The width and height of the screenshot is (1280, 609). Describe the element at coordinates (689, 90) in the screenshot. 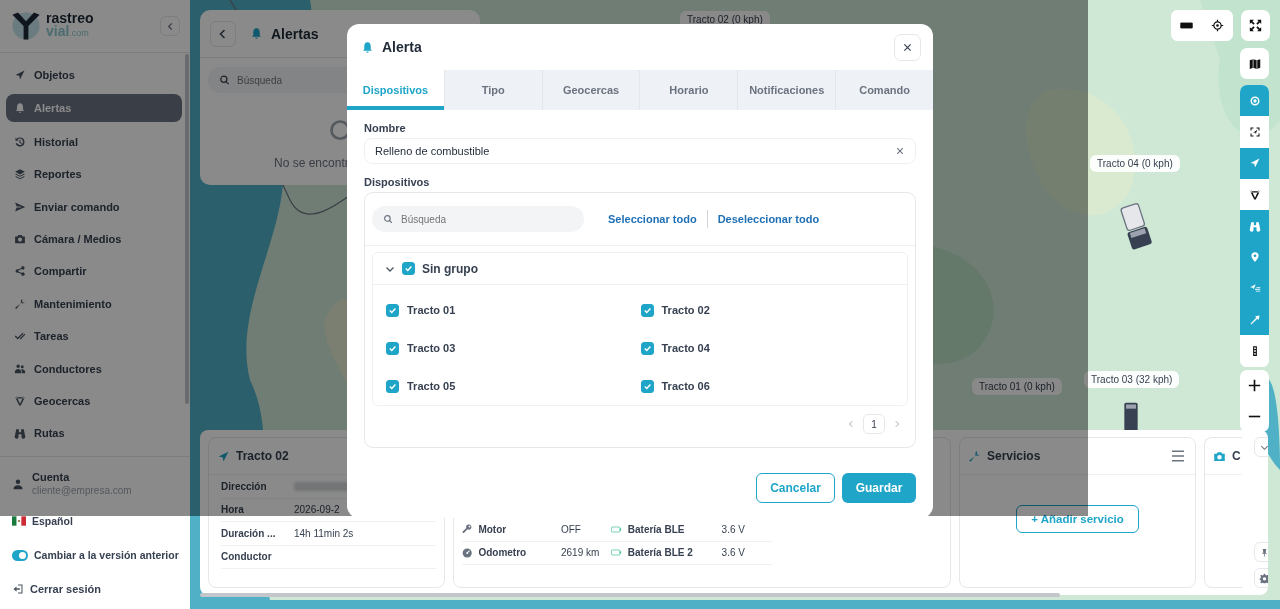

I see `tab: Horario` at that location.